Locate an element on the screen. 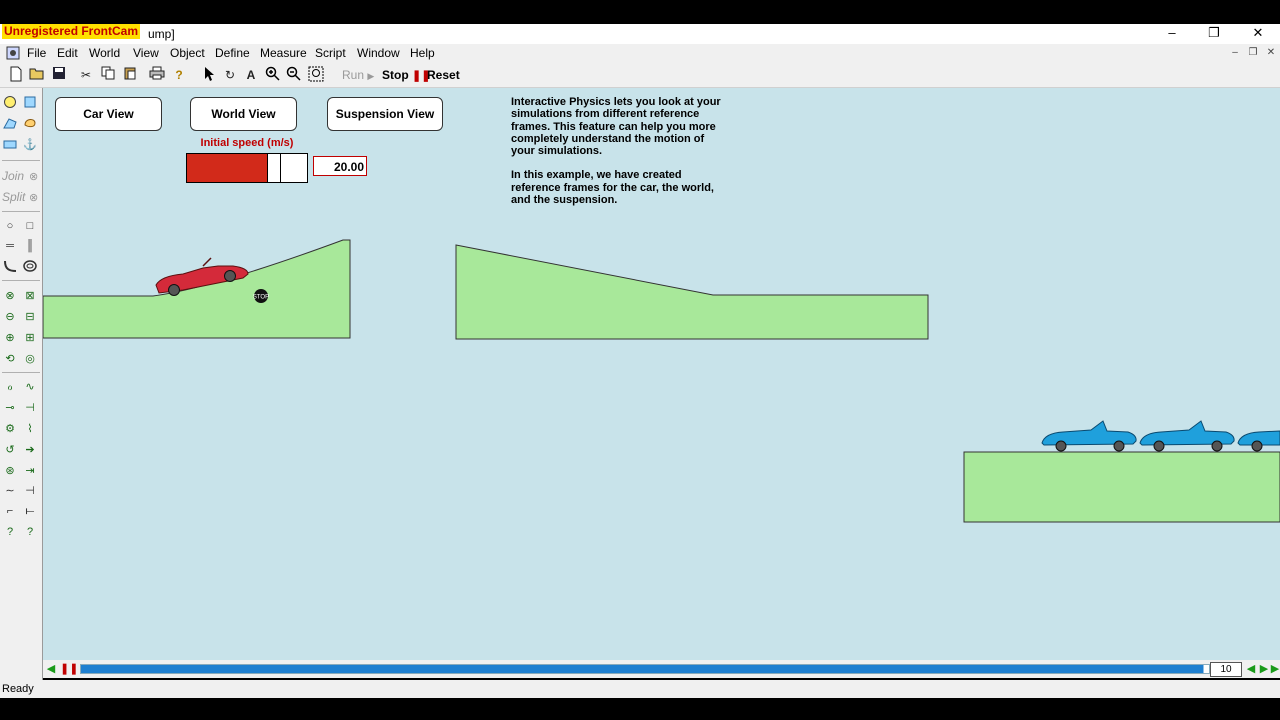 This screenshot has height=720, width=1280. stop-button: Stop ❚❚ is located at coordinates (406, 75).